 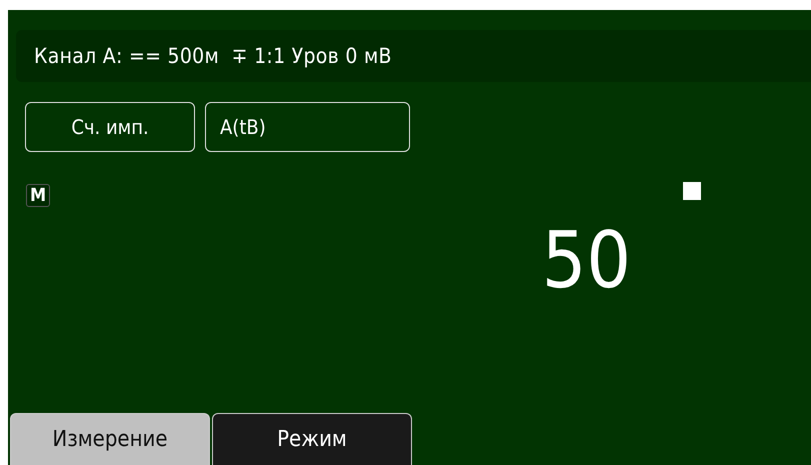 What do you see at coordinates (692, 191) in the screenshot?
I see `square-marker-icon` at bounding box center [692, 191].